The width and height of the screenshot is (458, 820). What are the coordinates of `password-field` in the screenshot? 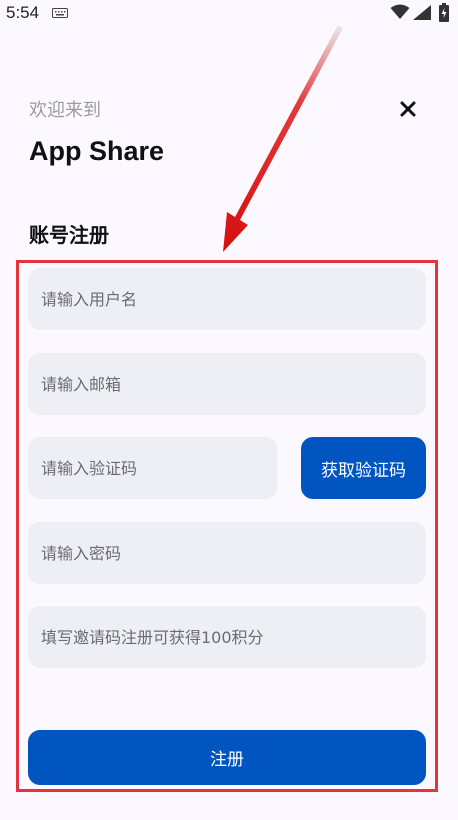 It's located at (227, 553).